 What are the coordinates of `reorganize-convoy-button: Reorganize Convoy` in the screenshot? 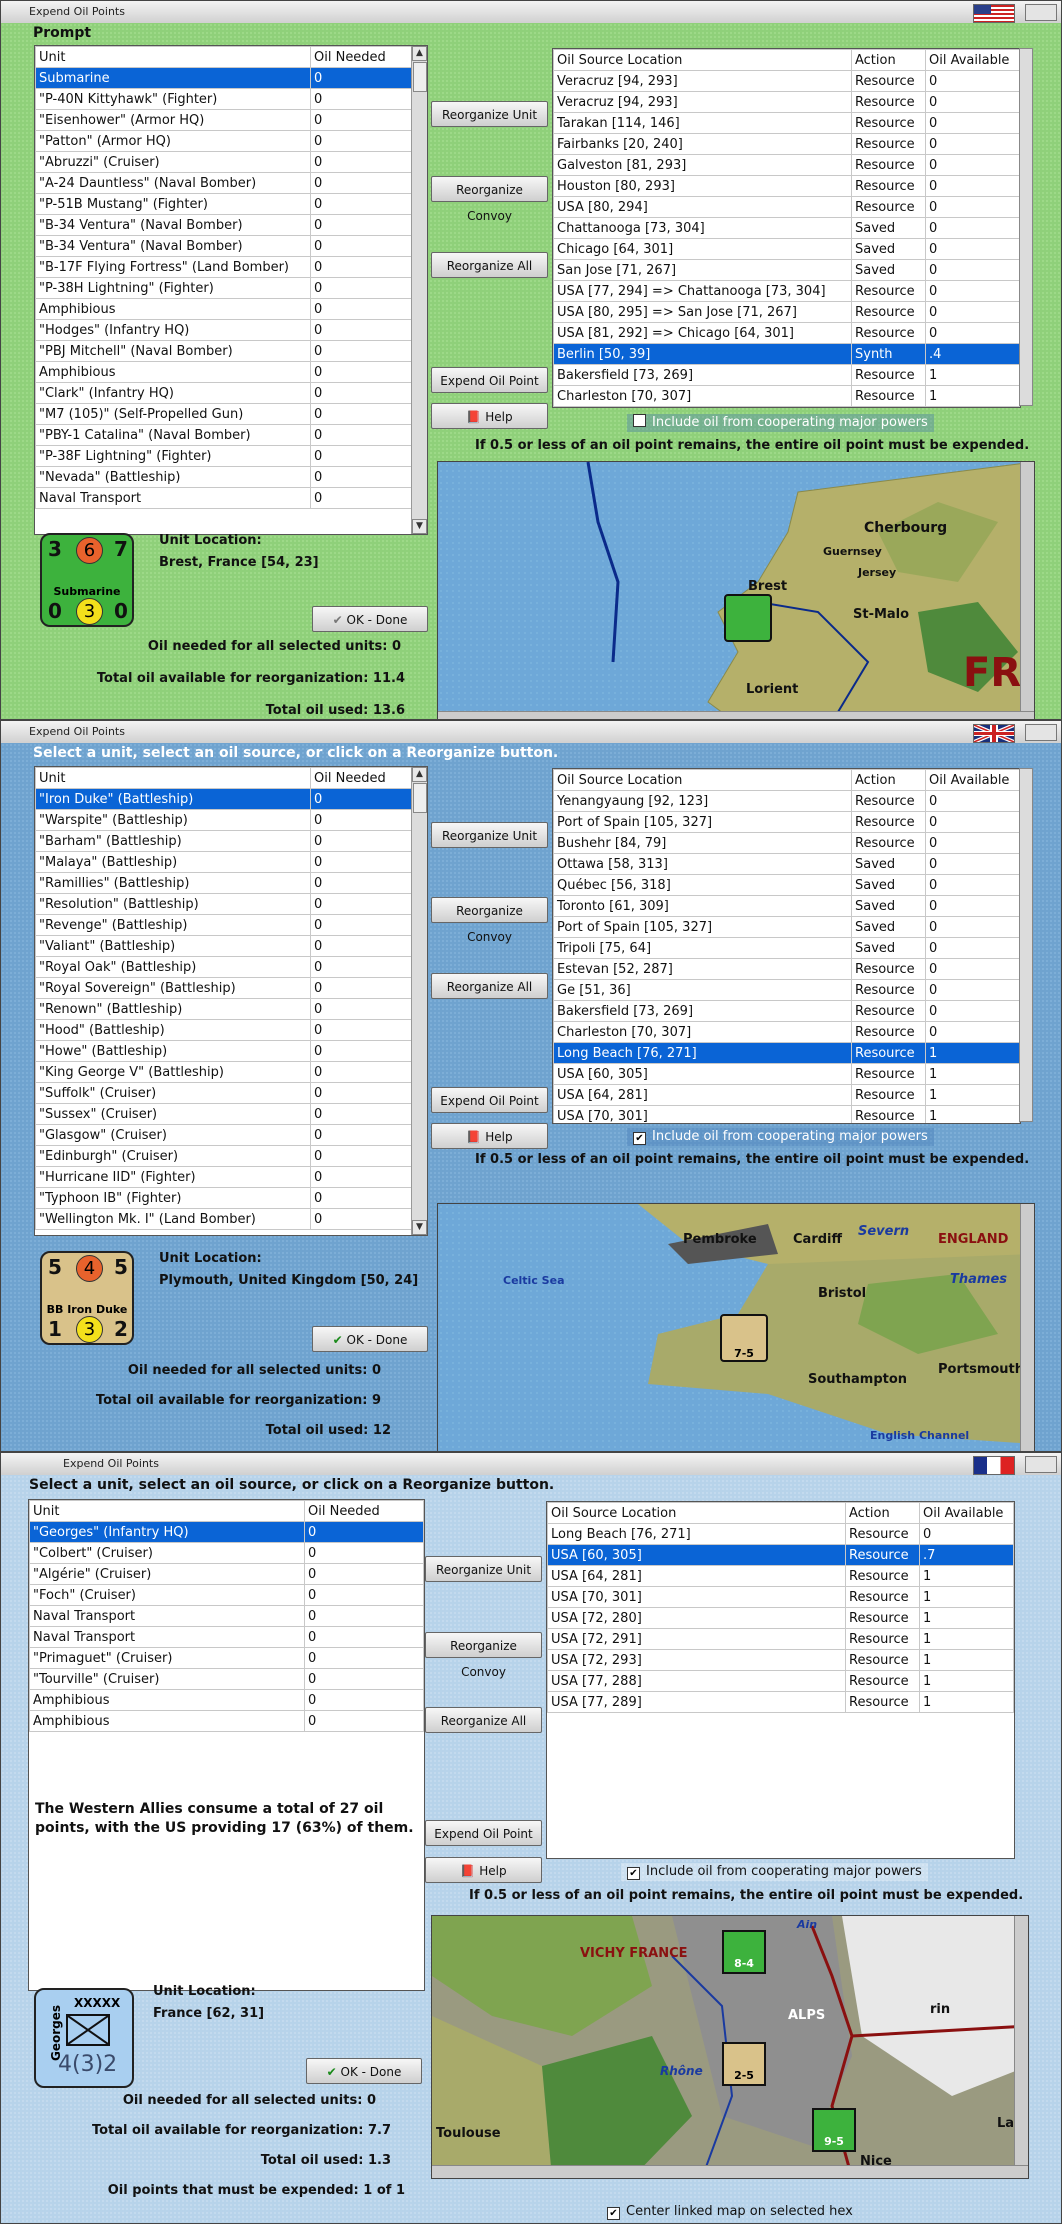 It's located at (483, 1655).